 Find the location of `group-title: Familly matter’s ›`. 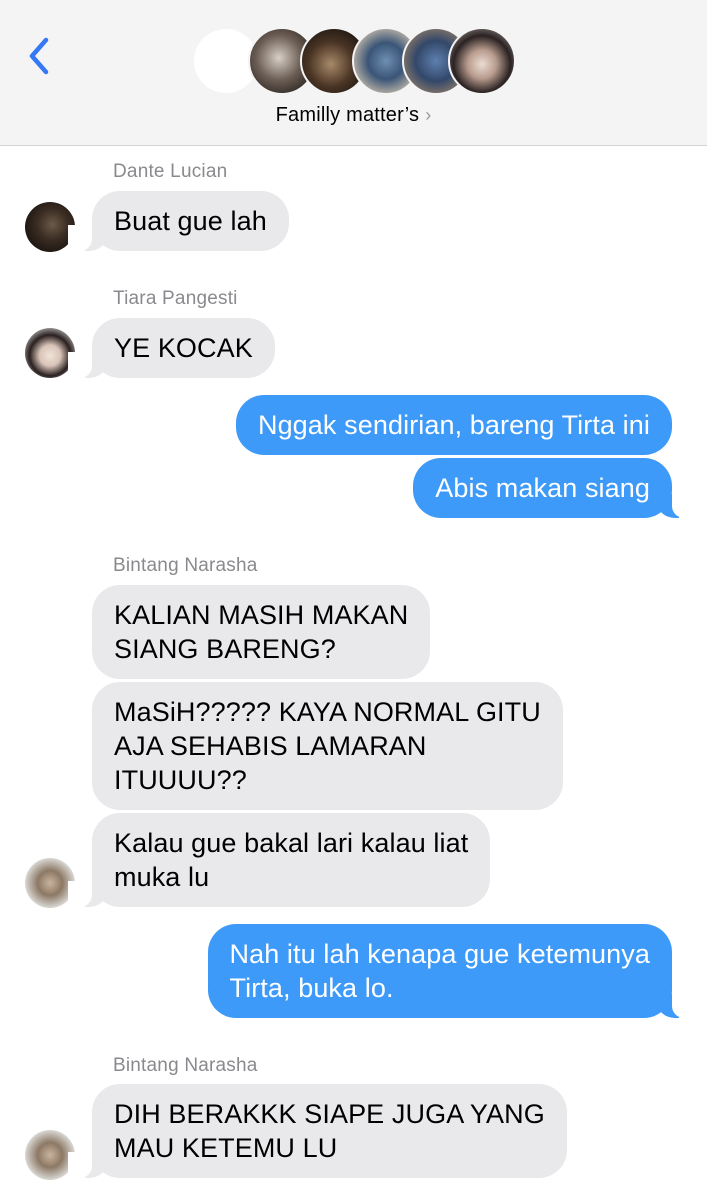

group-title: Familly matter’s › is located at coordinates (353, 115).